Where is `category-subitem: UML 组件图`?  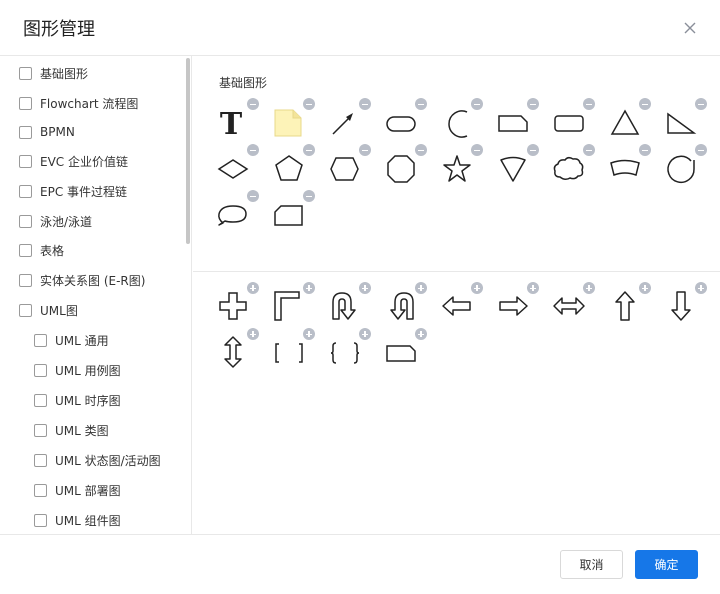 category-subitem: UML 组件图 is located at coordinates (77, 520).